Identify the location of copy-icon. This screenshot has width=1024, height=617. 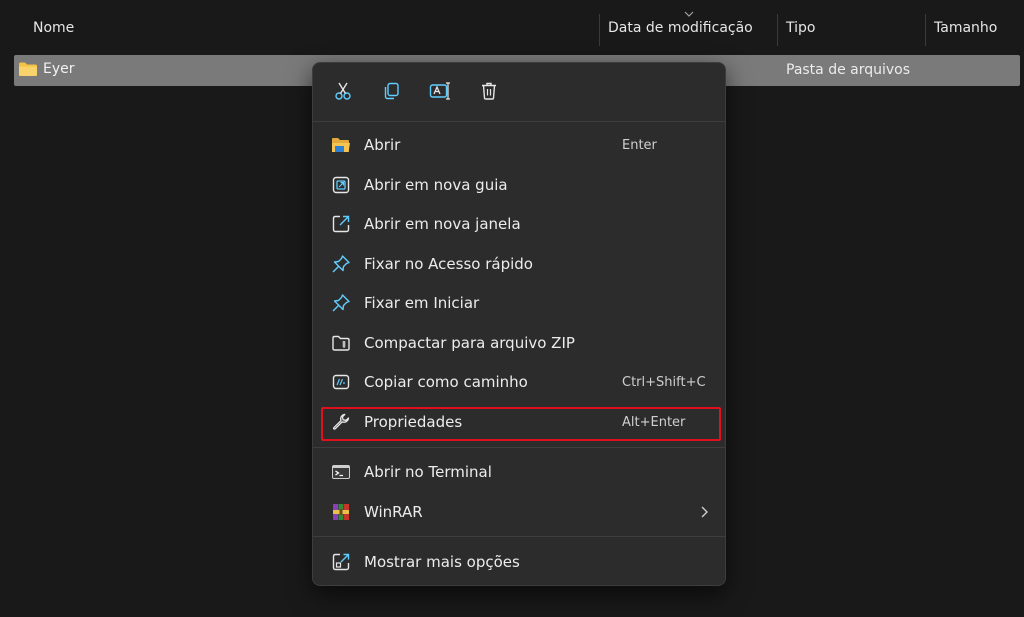
(391, 91).